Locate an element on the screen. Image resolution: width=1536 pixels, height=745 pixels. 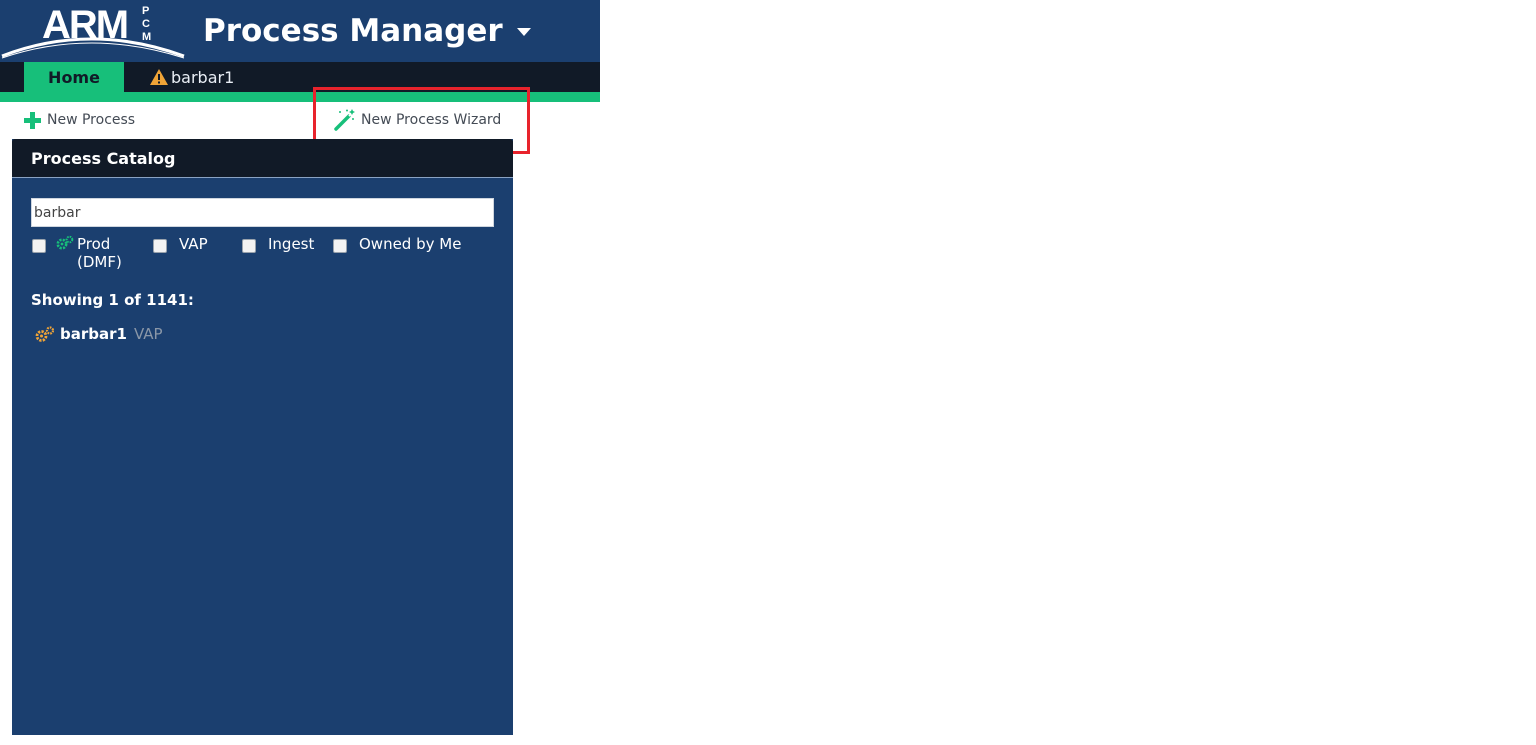
filter-vap-label: VAP is located at coordinates (193, 244).